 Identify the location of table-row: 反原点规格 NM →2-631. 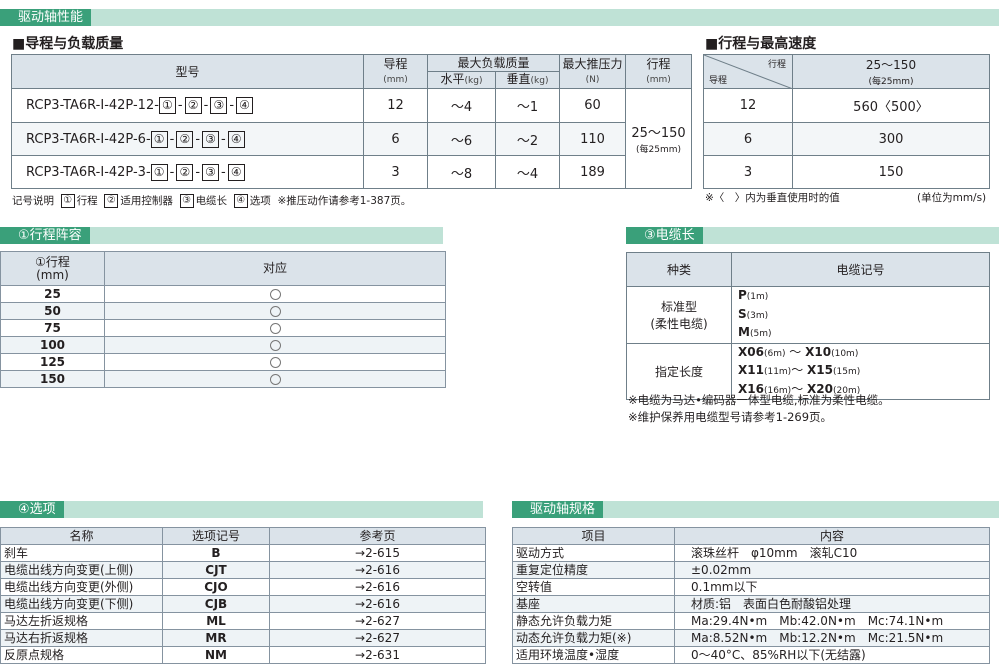
(243, 655).